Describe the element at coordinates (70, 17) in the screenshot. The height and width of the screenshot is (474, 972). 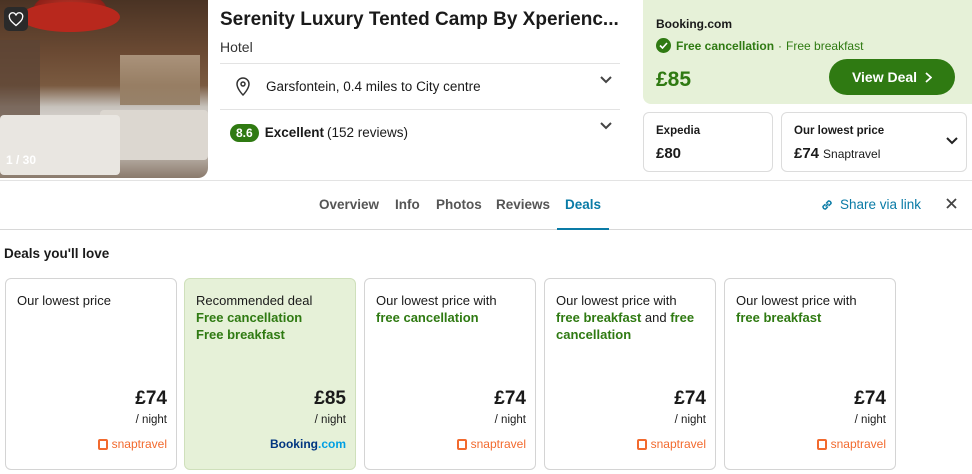
I see `photo-lamp` at that location.